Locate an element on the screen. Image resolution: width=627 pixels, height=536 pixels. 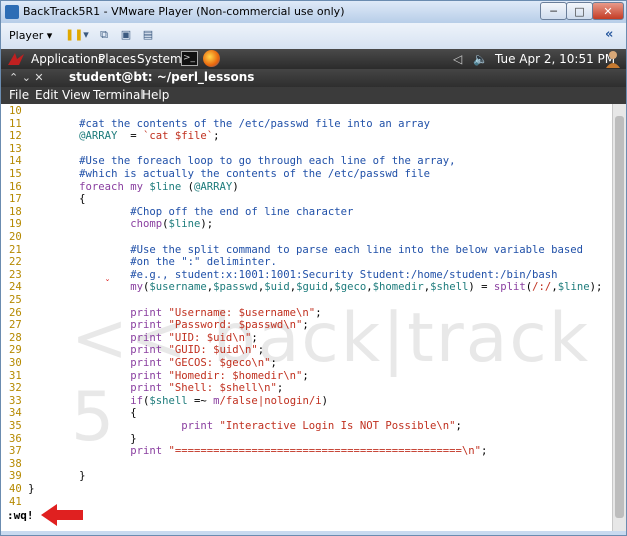
line-number: 33 is located at coordinates (15, 400).